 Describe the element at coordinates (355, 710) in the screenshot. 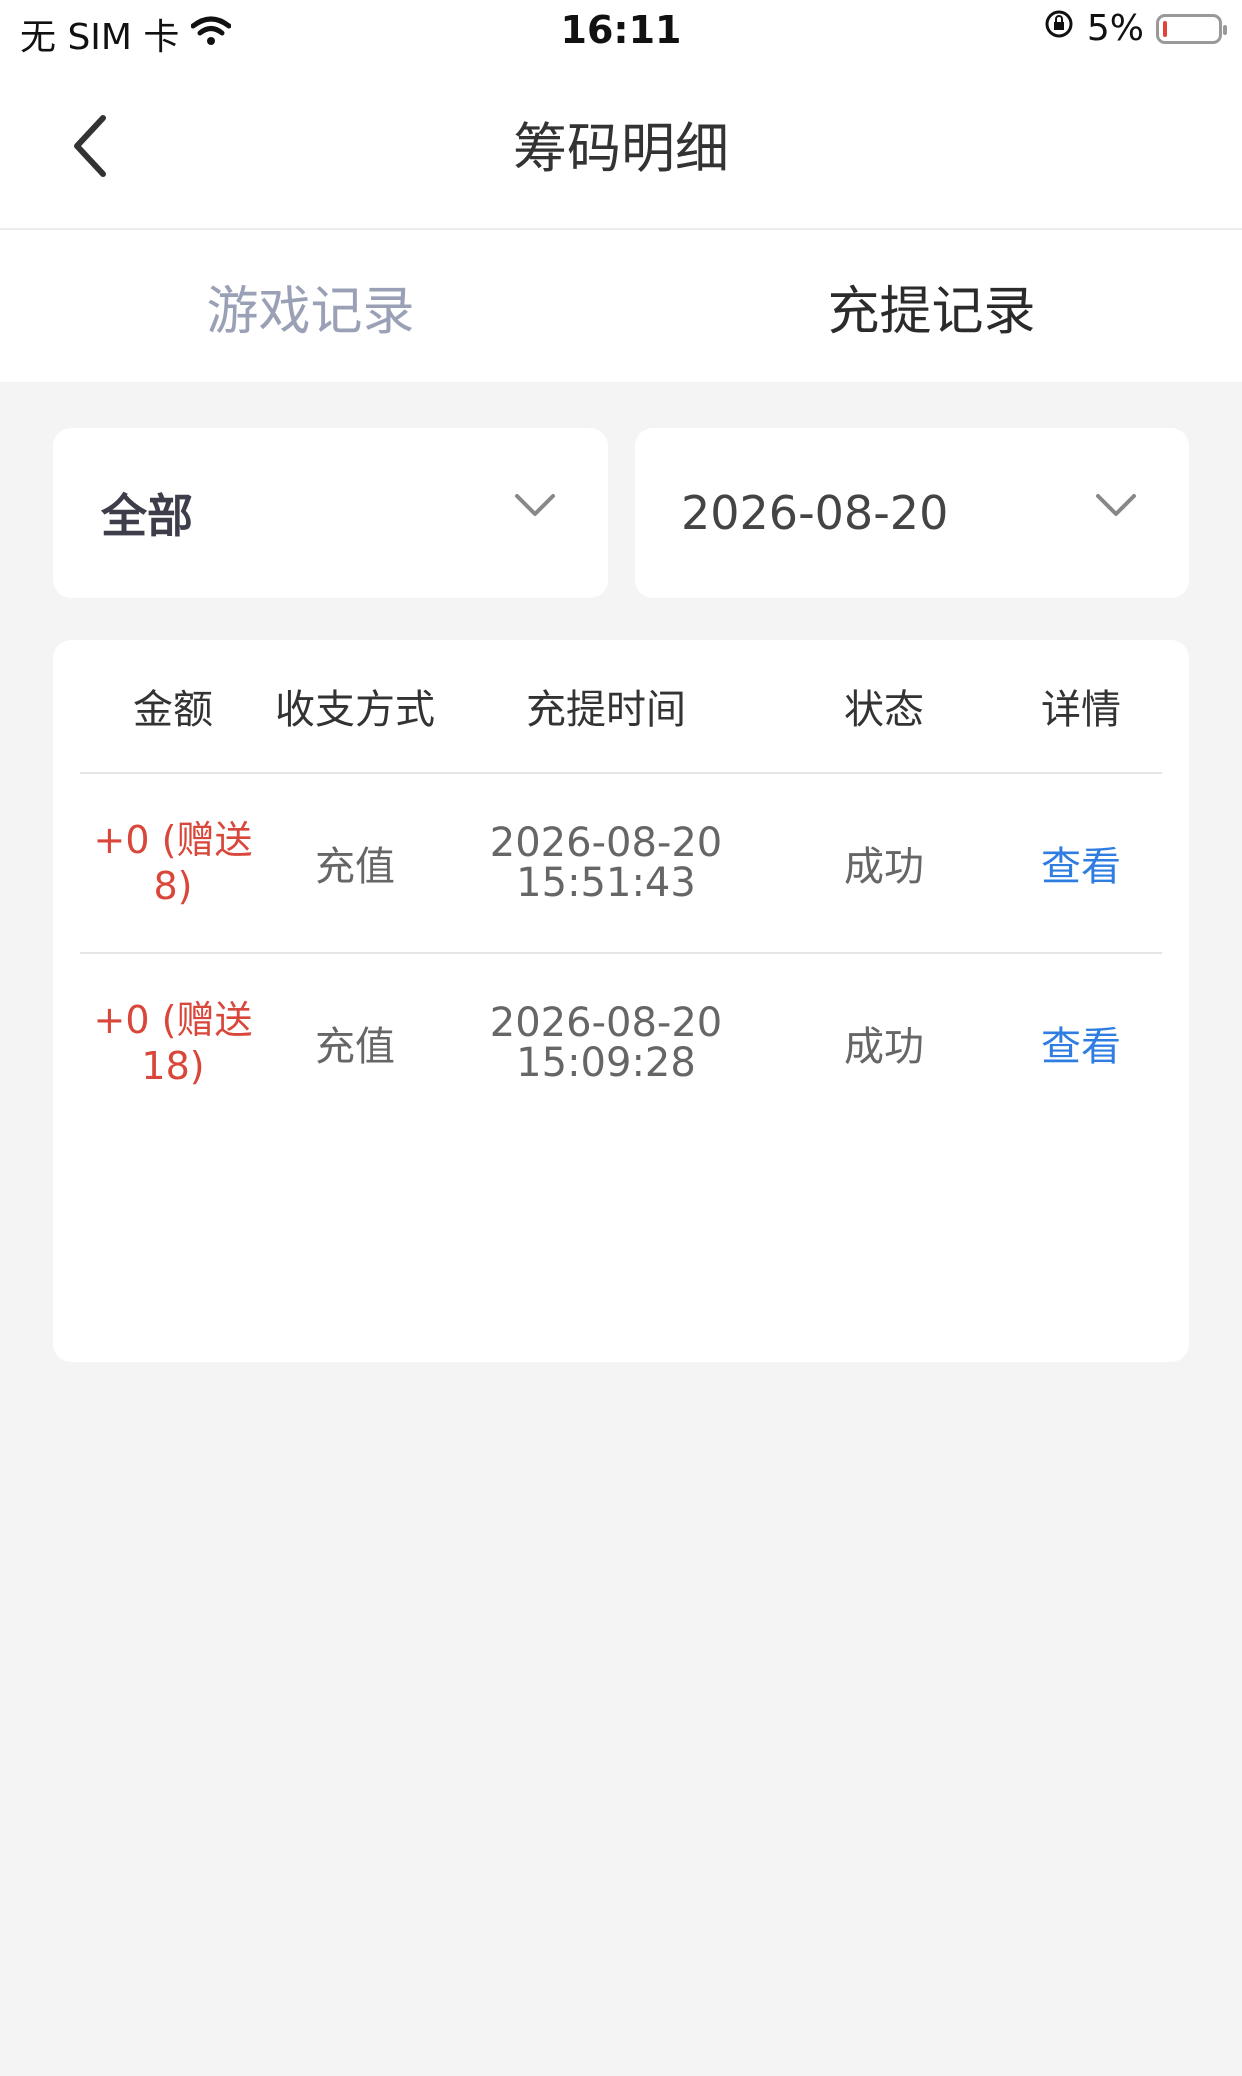

I see `header-method: 收支方式` at that location.